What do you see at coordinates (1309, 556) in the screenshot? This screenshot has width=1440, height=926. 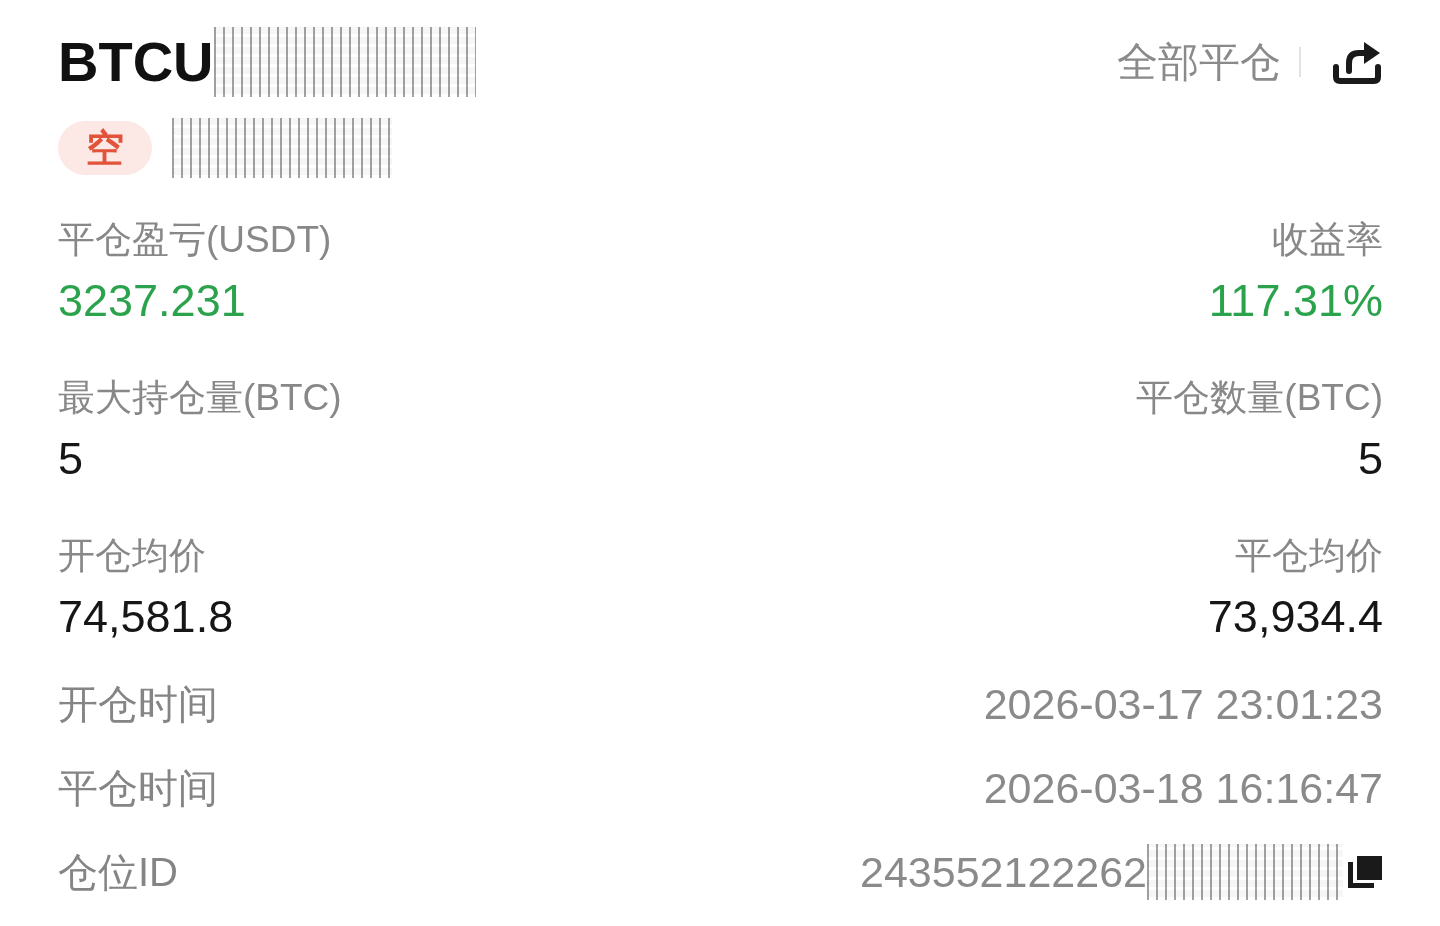 I see `stat-label: 平仓均价` at bounding box center [1309, 556].